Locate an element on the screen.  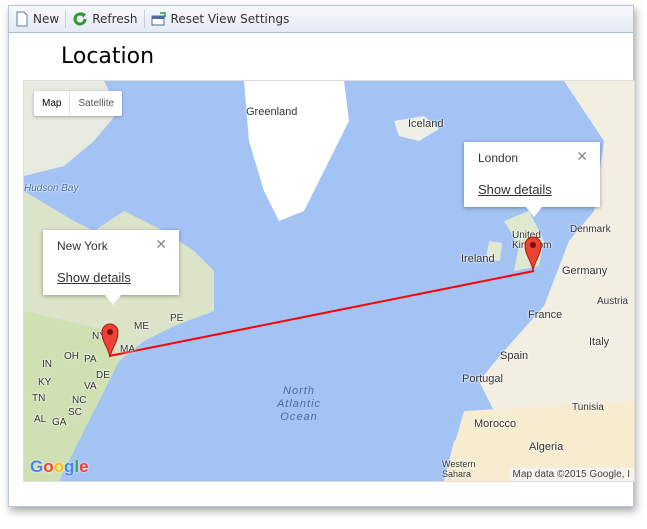
map-type-control: Map Satellite is located at coordinates (78, 103).